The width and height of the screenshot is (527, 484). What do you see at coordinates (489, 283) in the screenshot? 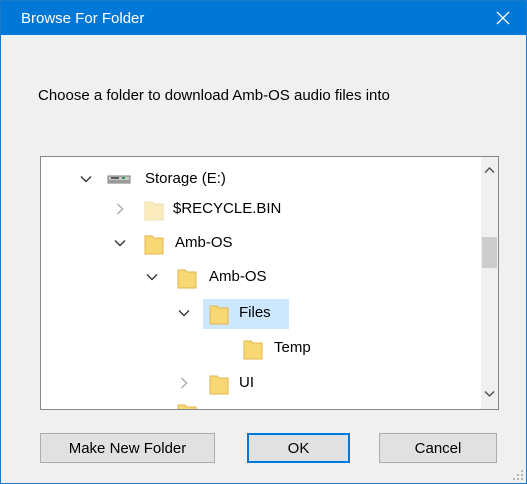
I see `vertical-scrollbar` at bounding box center [489, 283].